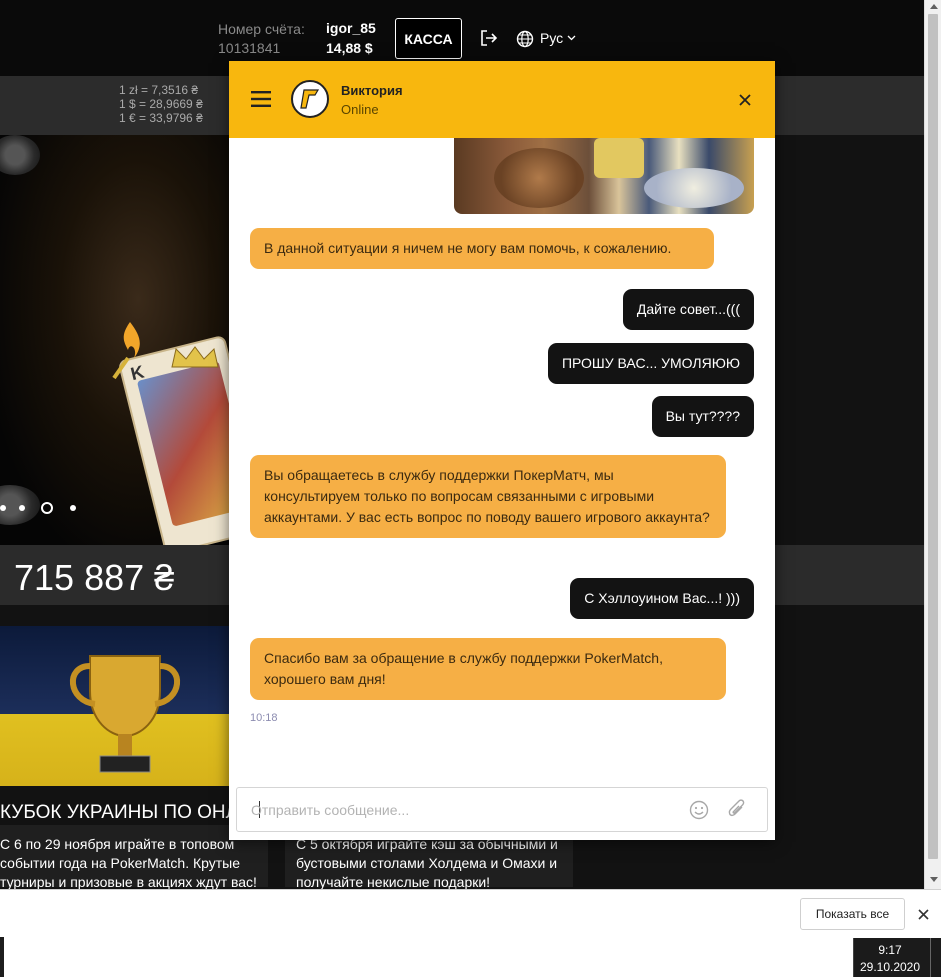  I want to click on page-scrollbar, so click(932, 444).